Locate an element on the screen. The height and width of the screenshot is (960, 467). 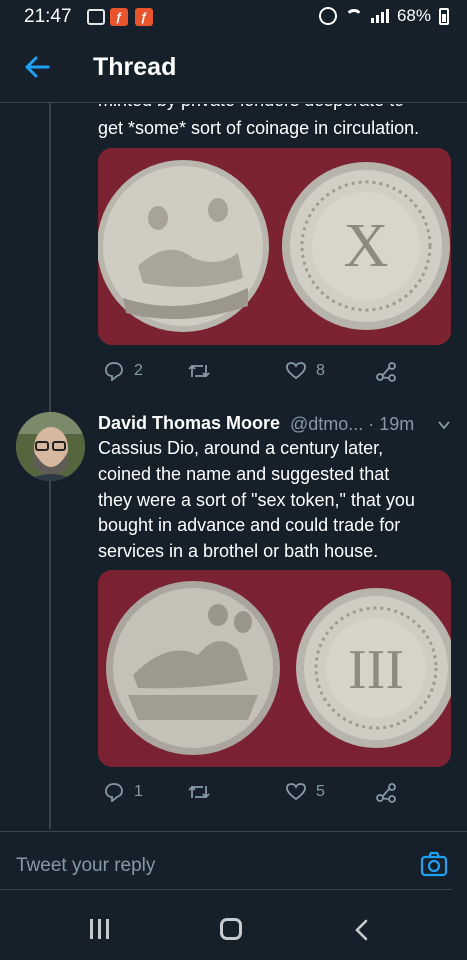
page-title: Thread is located at coordinates (135, 67).